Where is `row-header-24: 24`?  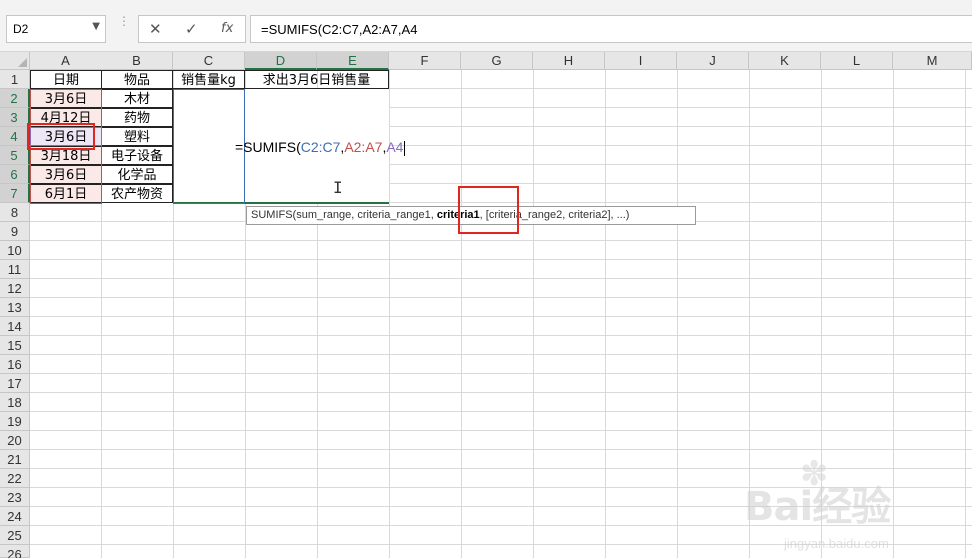
row-header-24: 24 is located at coordinates (15, 516).